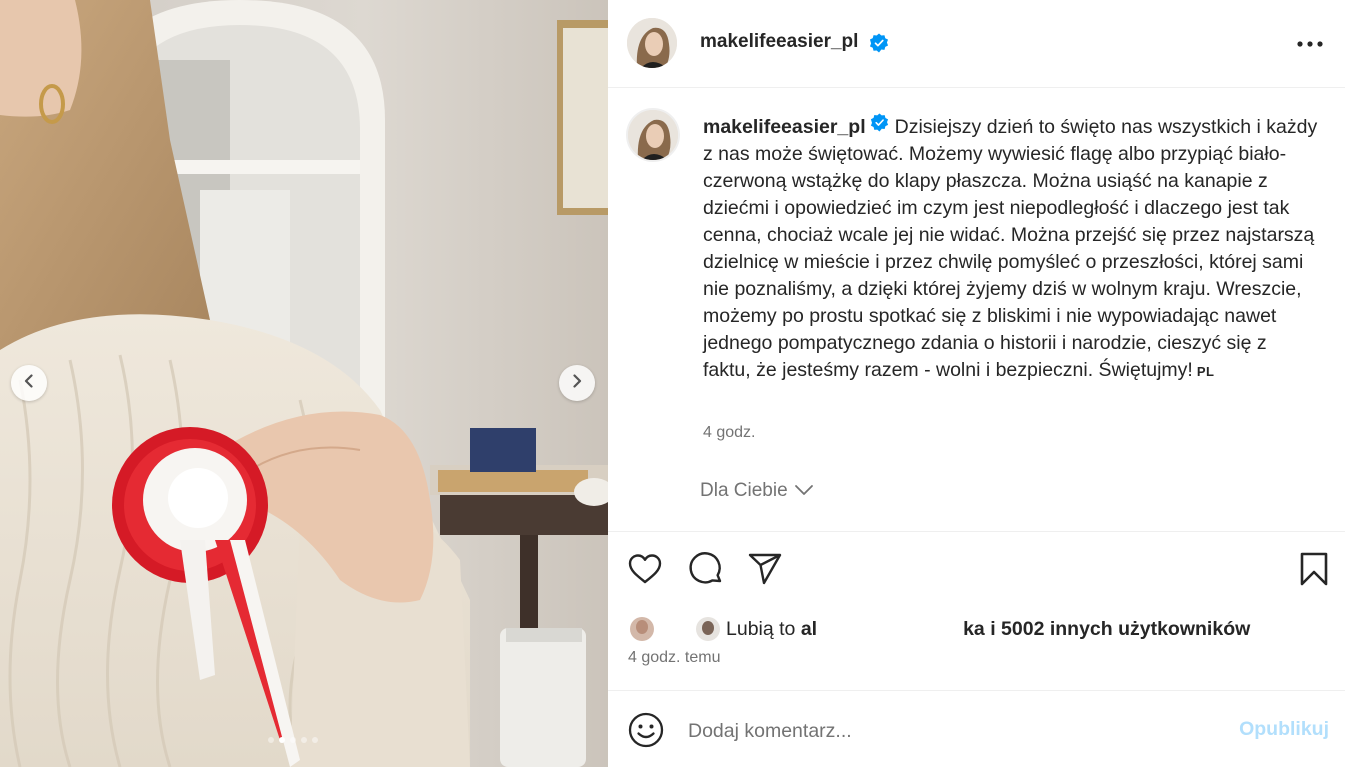 The width and height of the screenshot is (1345, 767). I want to click on carousel-prev-button, so click(29, 383).